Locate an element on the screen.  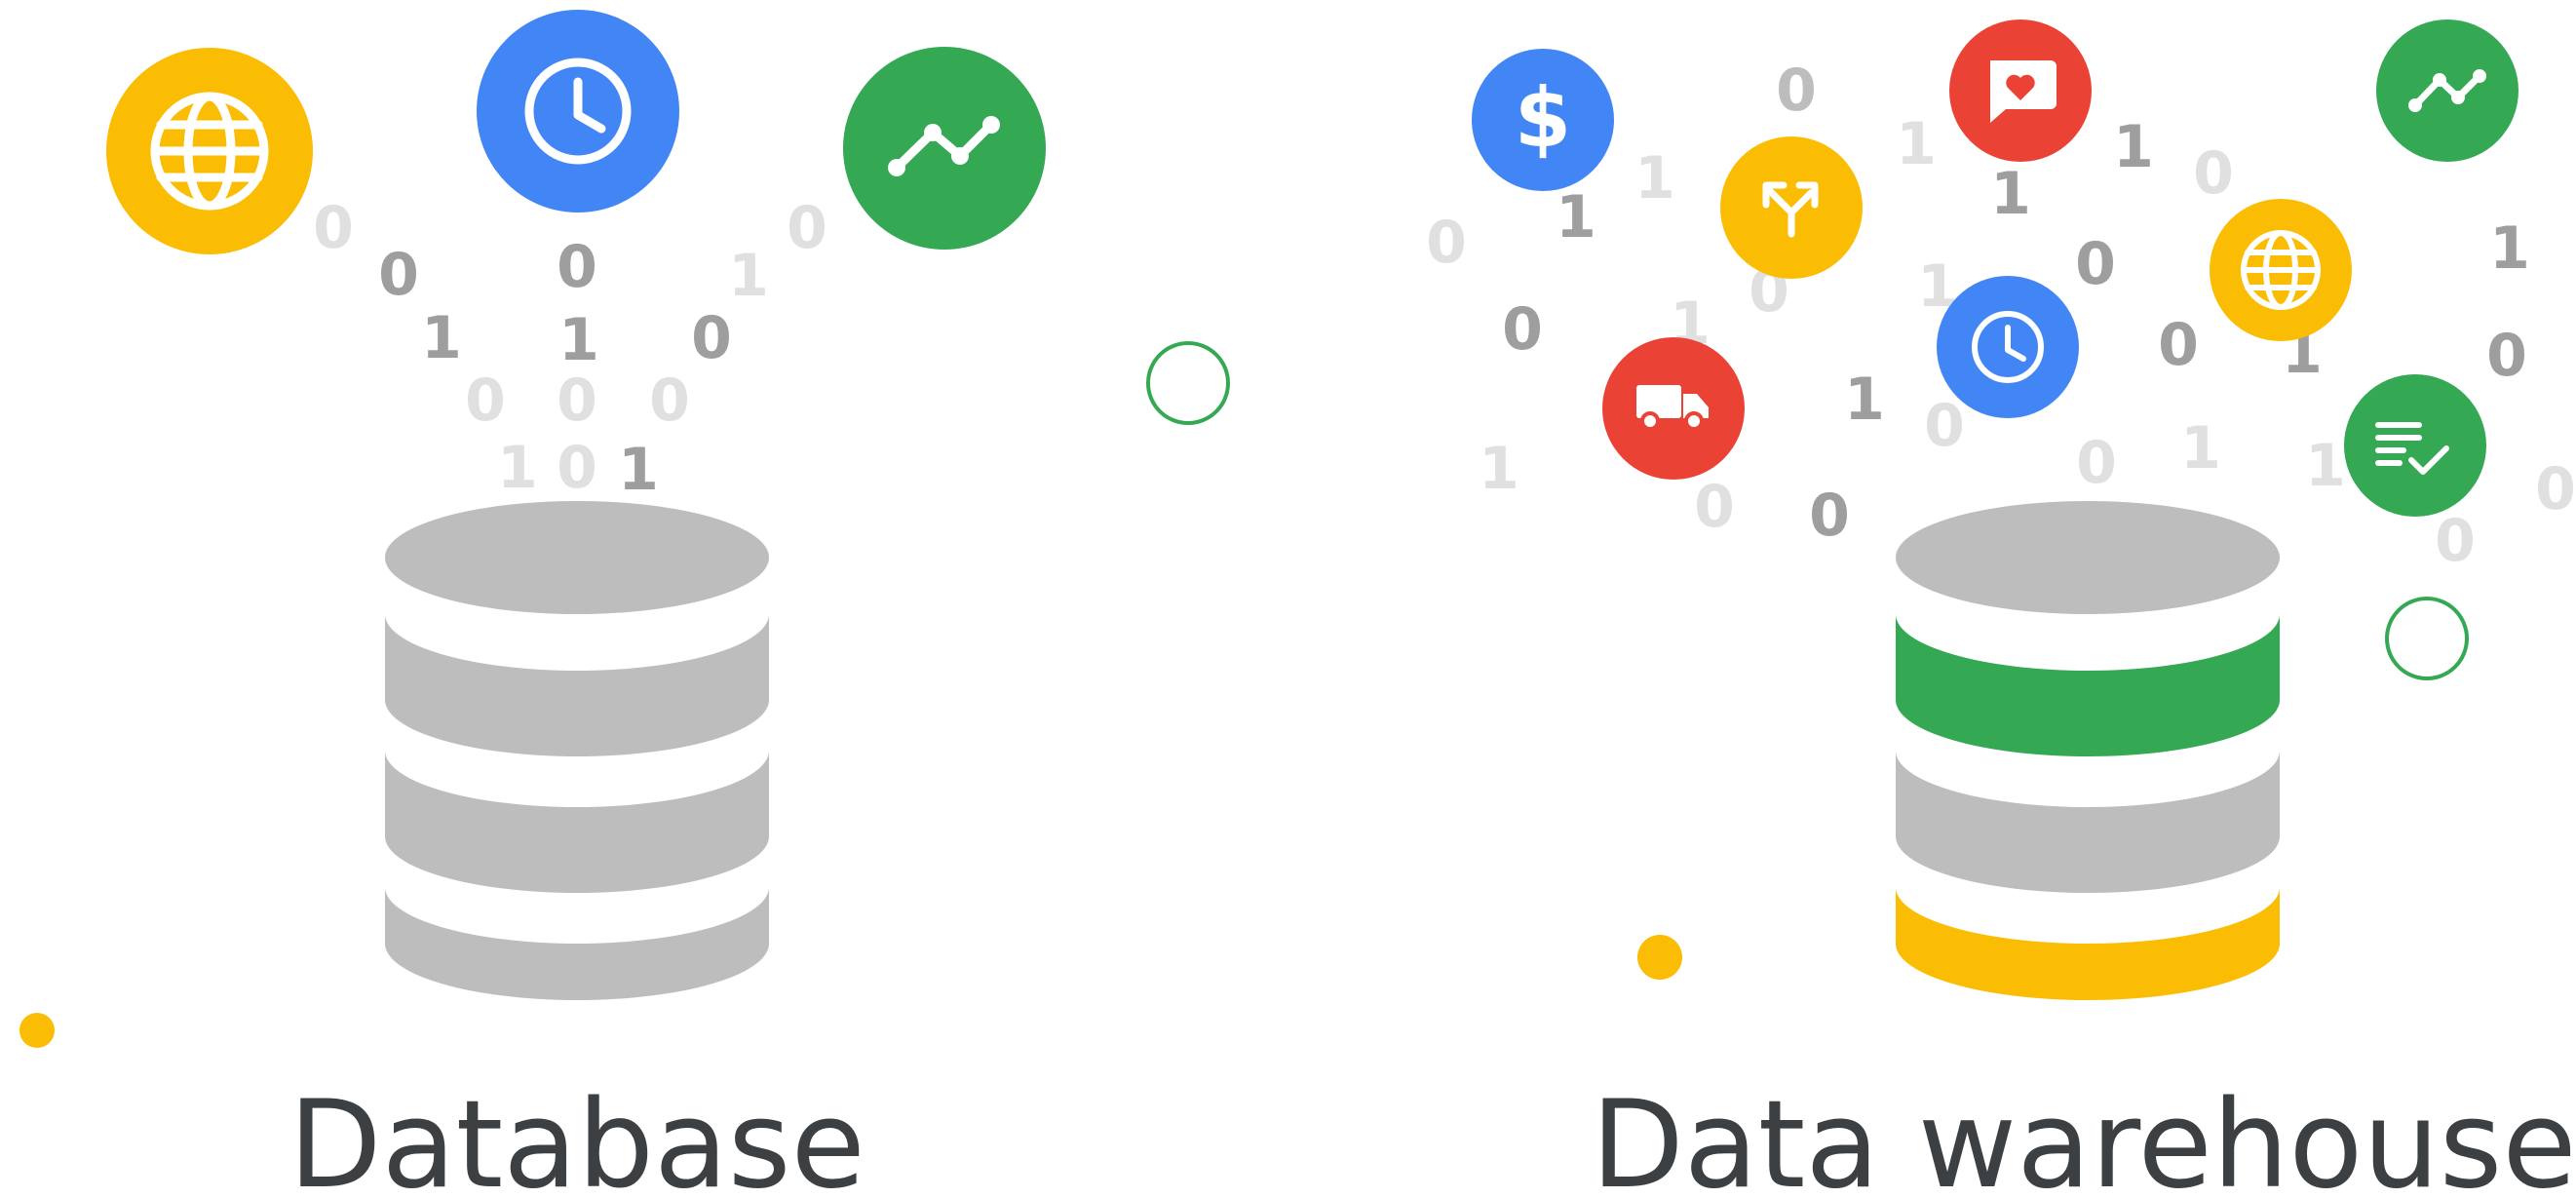
database-globe-badge is located at coordinates (209, 151).